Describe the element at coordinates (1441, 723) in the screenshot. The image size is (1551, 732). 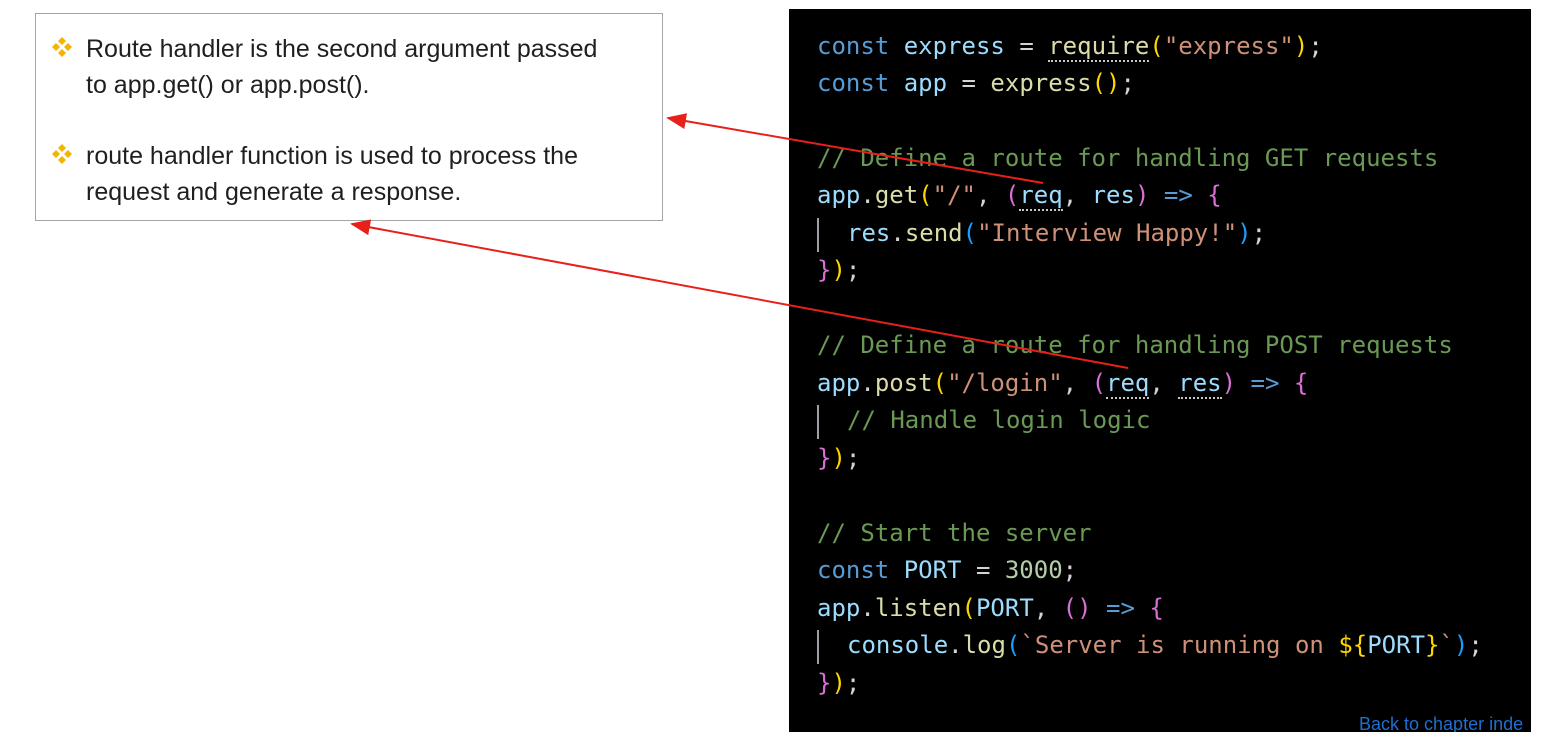
I see `back-to-chapter-index-link: Back to chapter inde` at that location.